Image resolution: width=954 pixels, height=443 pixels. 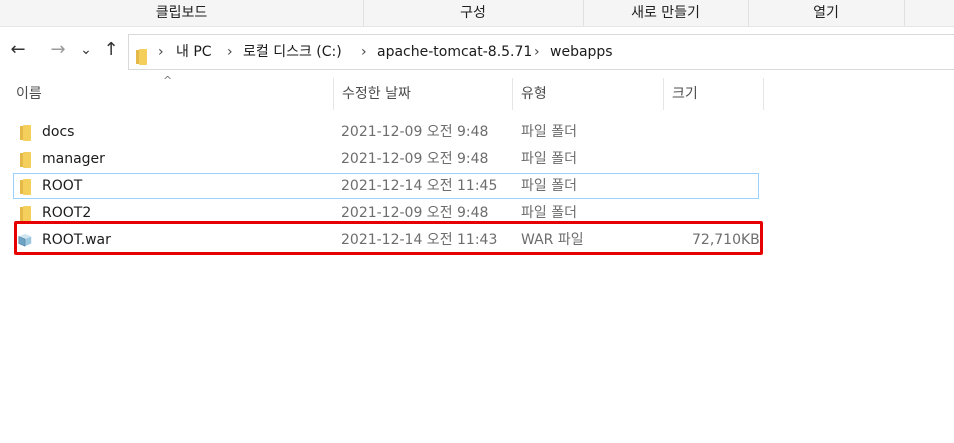 What do you see at coordinates (419, 186) in the screenshot?
I see `file-modified: 2021-12-14 오전 11:45` at bounding box center [419, 186].